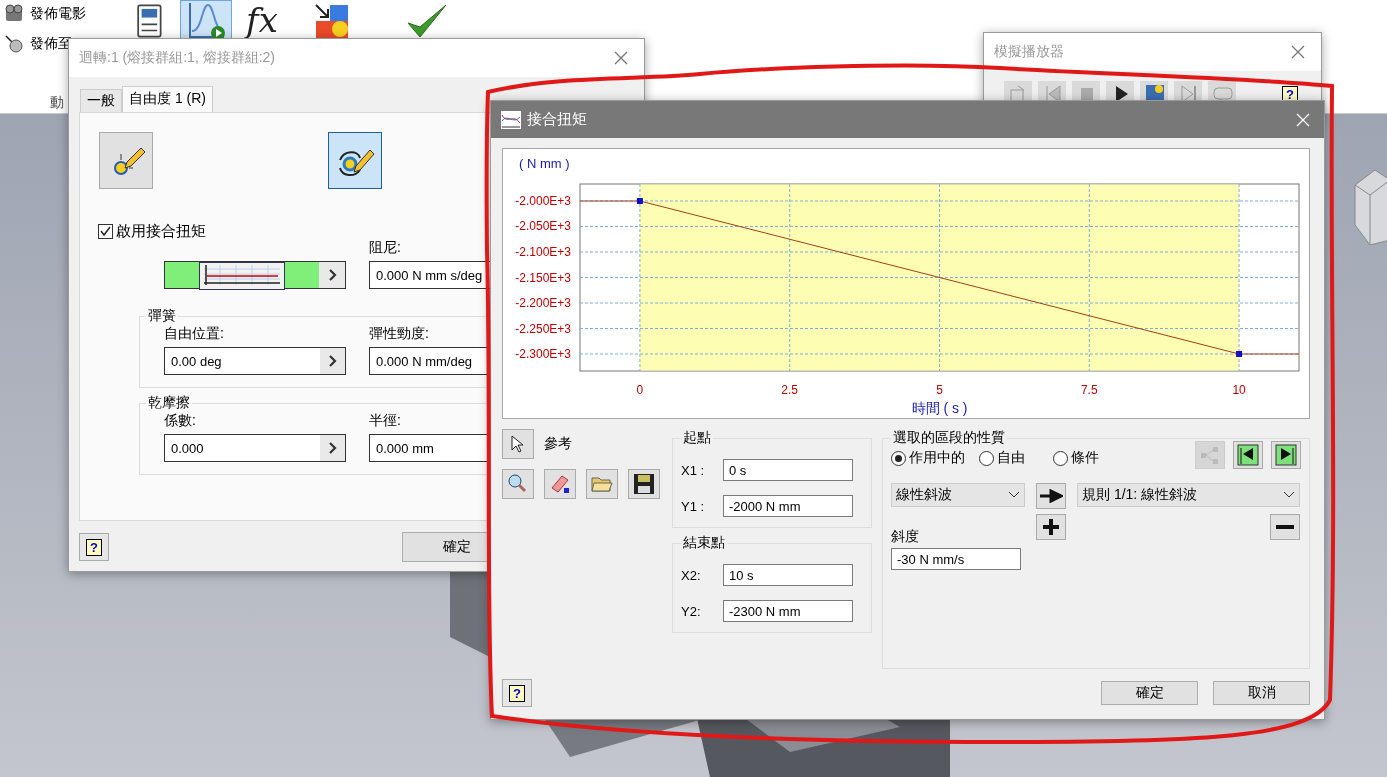 This screenshot has width=1387, height=777. I want to click on plus-icon, so click(1051, 527).